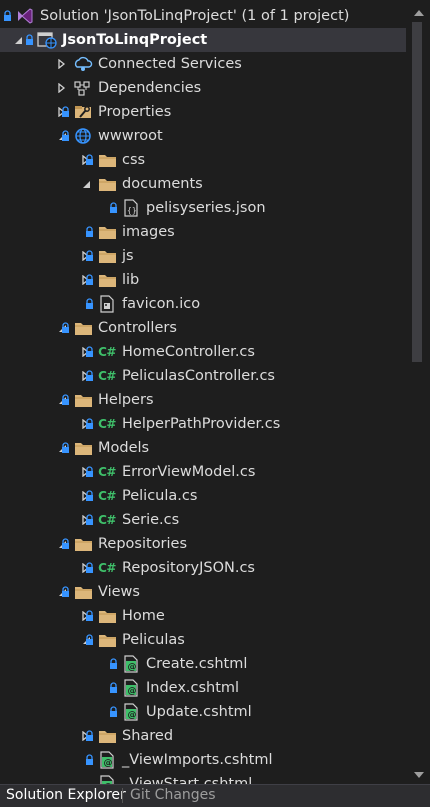 The height and width of the screenshot is (807, 430). I want to click on json-file-icon: {}, so click(131, 208).